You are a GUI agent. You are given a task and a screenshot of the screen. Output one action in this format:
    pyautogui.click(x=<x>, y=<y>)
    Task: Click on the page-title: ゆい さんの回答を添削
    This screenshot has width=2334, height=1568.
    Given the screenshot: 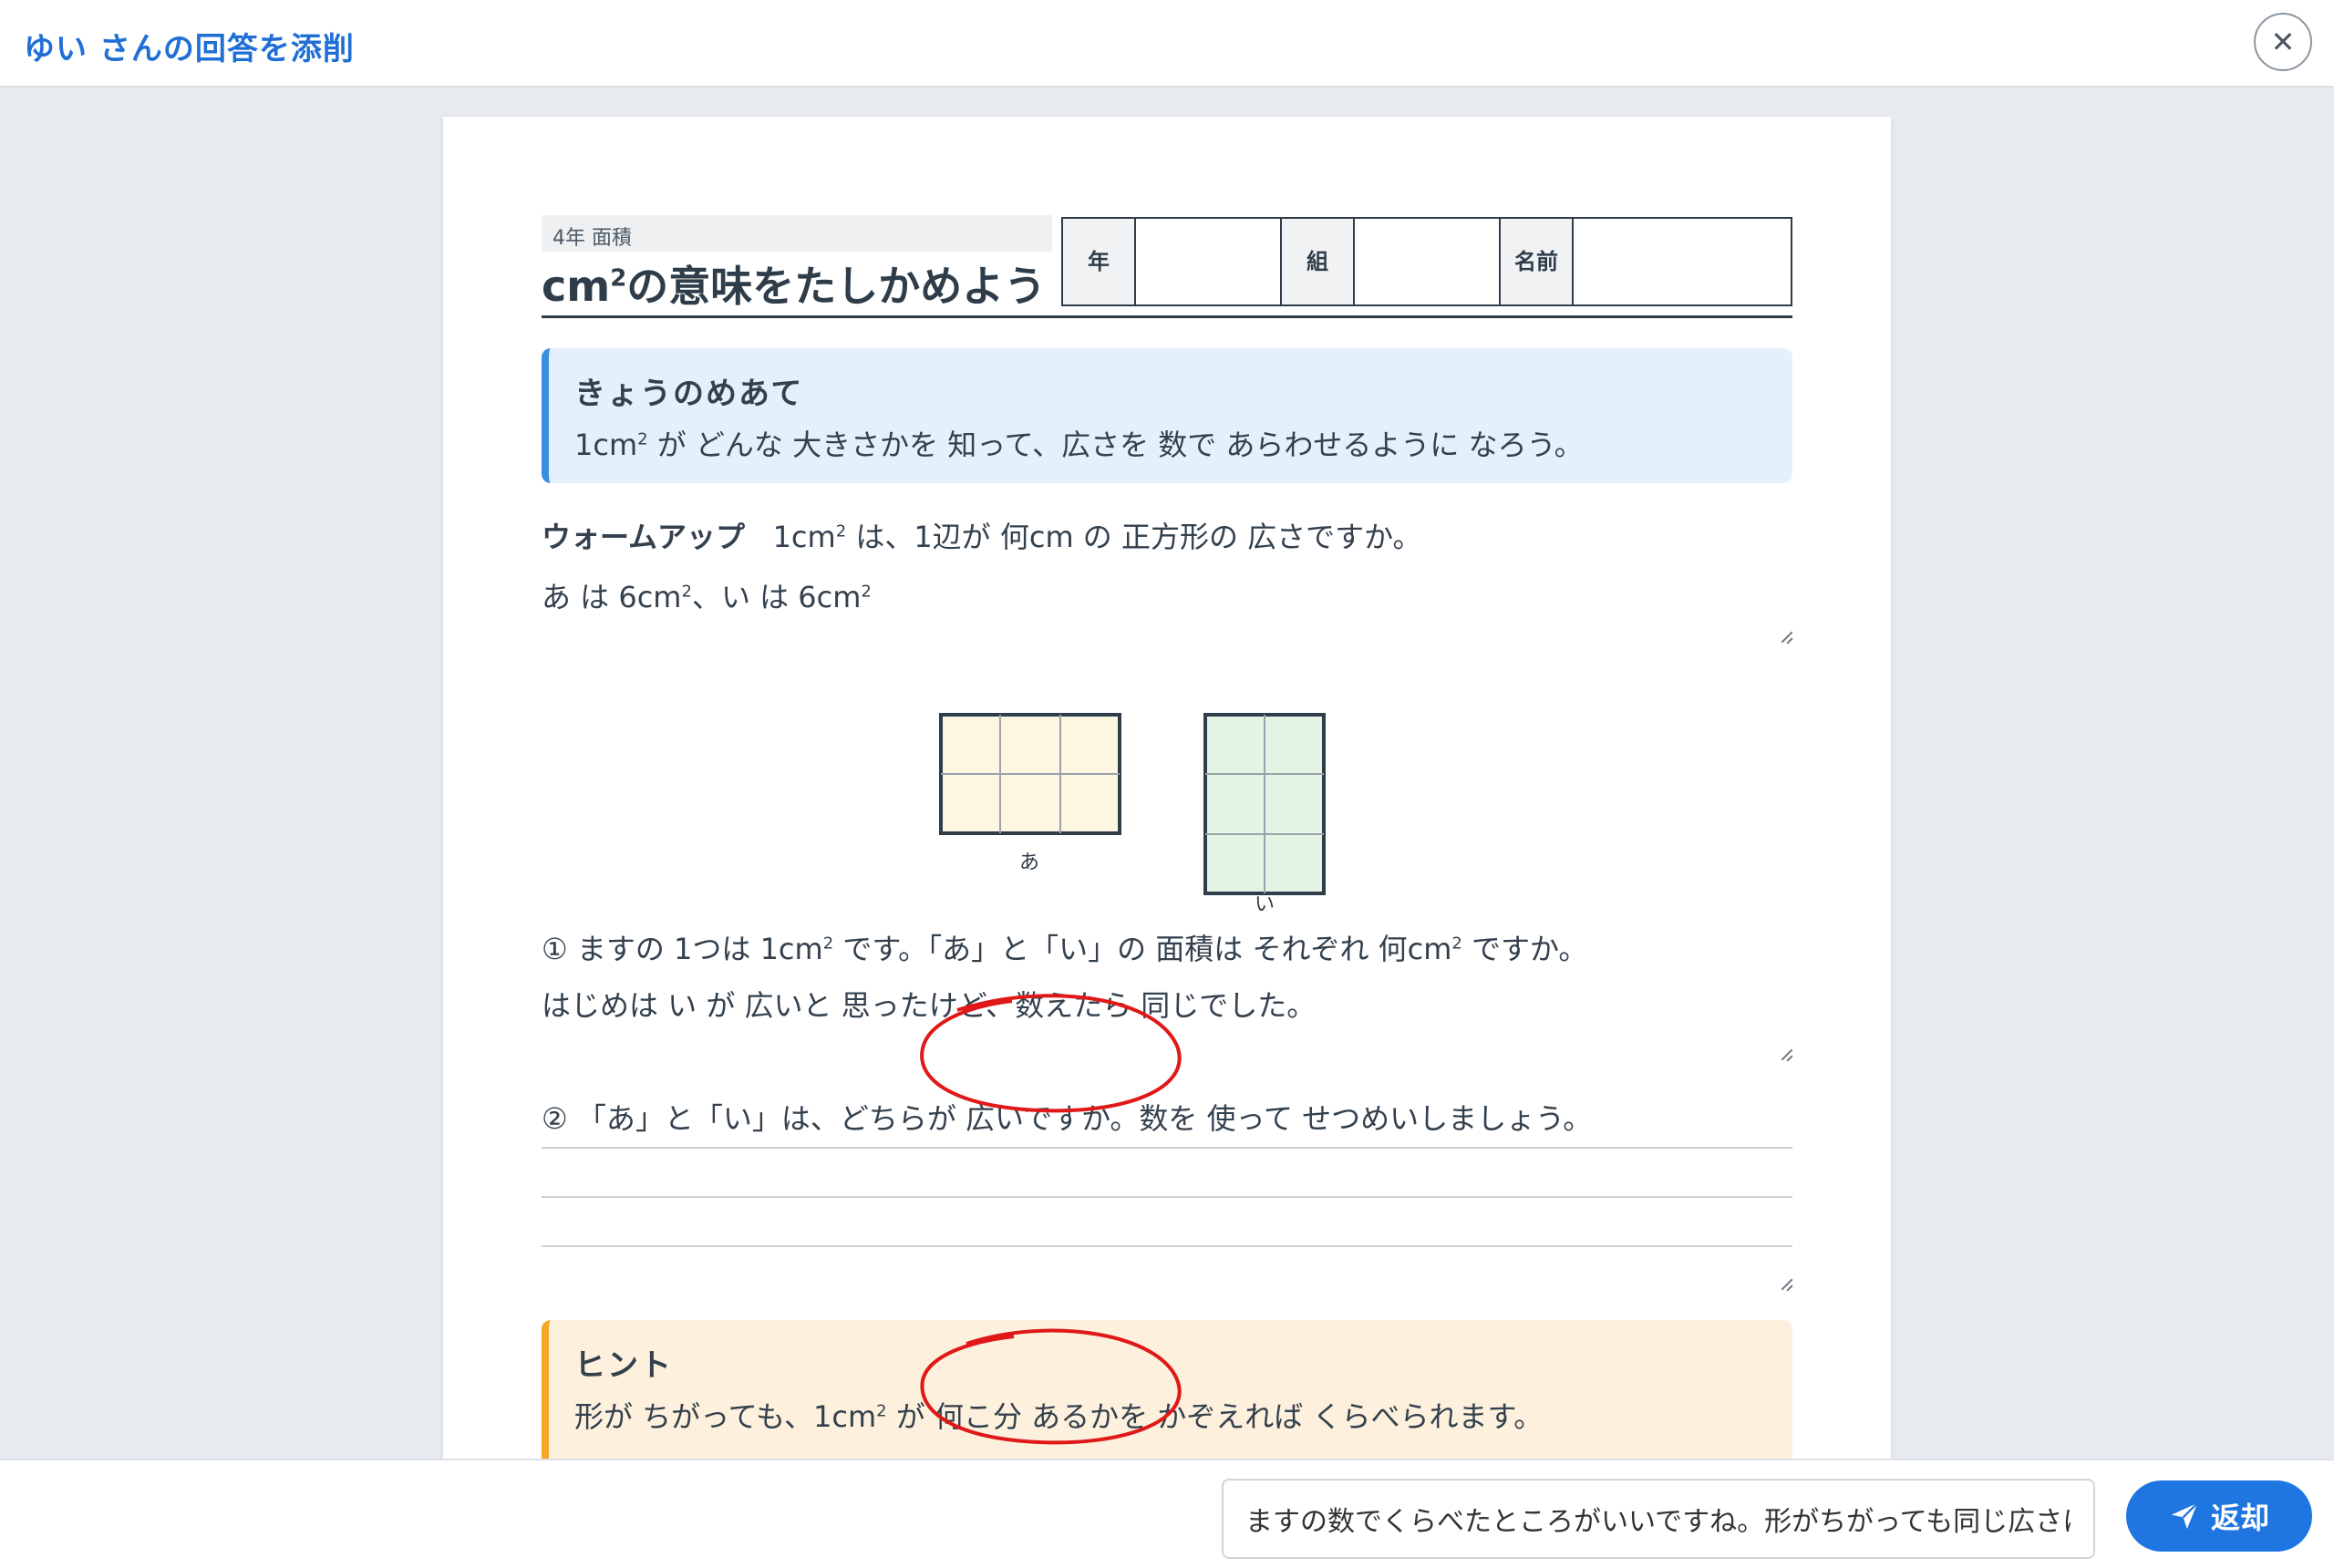 What is the action you would take?
    pyautogui.click(x=189, y=49)
    